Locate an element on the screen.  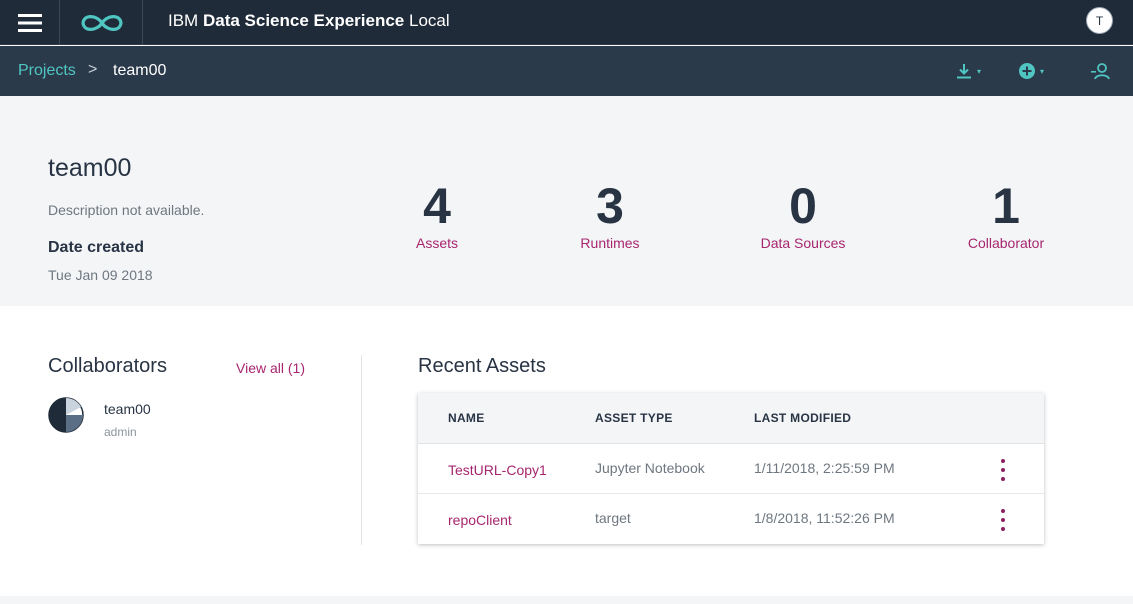
collaborator-name: team00 is located at coordinates (127, 409).